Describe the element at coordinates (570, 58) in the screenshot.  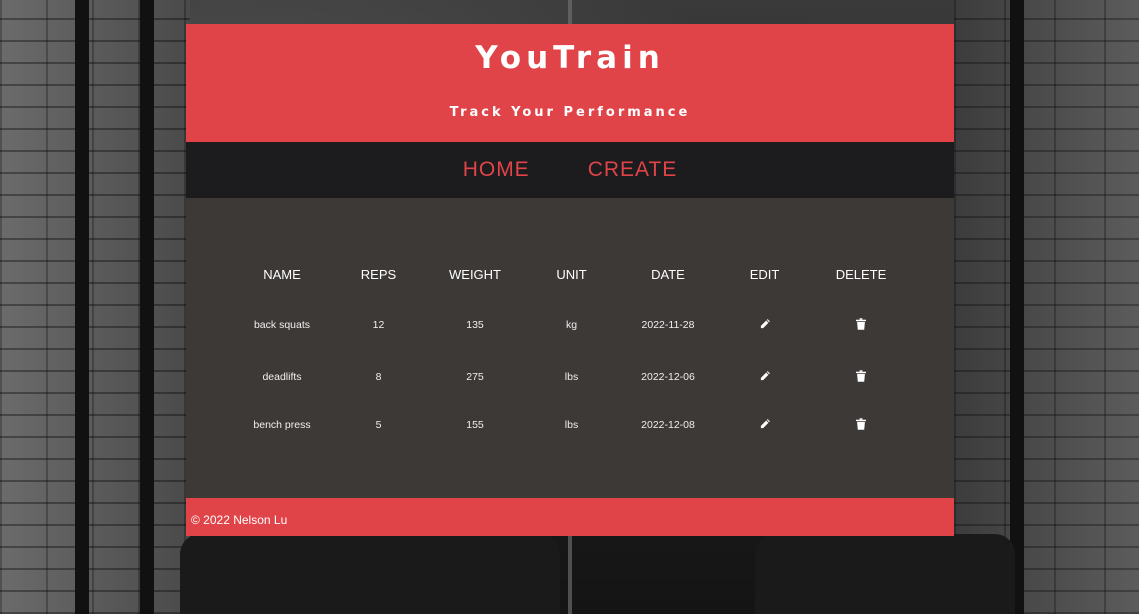
I see `site-title: YouTrain` at that location.